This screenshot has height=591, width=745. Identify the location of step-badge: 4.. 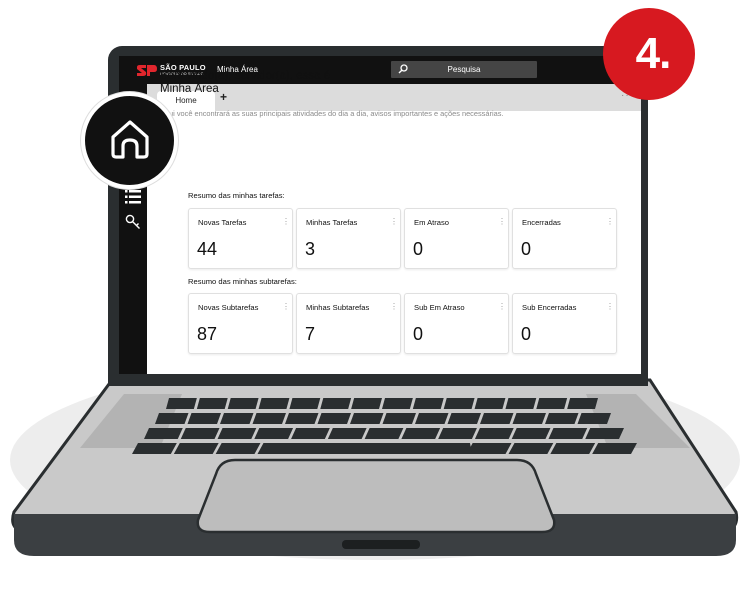
(649, 54).